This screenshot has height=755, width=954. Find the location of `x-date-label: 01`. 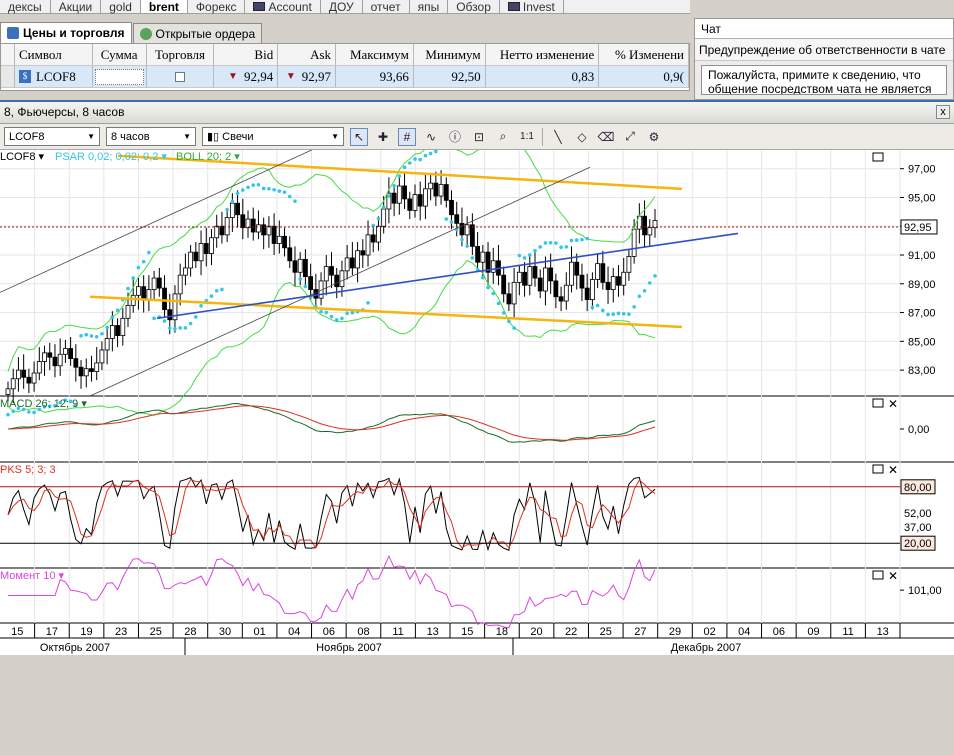

x-date-label: 01 is located at coordinates (259, 632).